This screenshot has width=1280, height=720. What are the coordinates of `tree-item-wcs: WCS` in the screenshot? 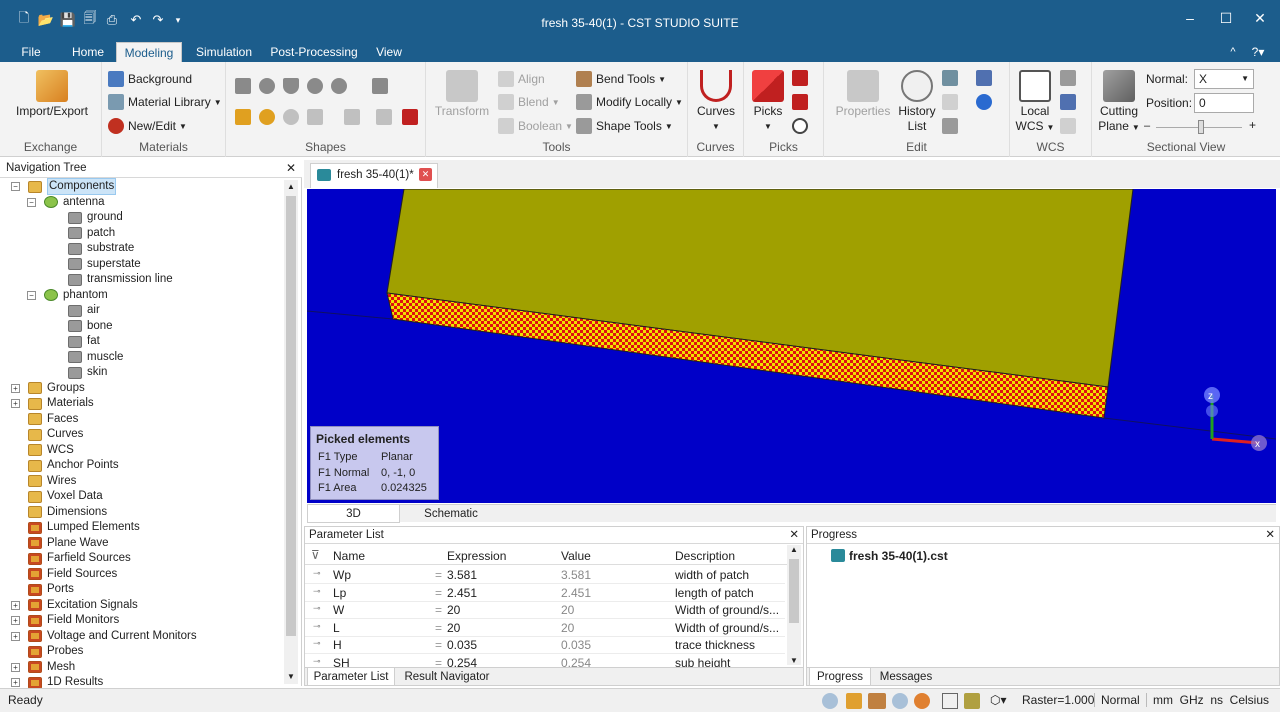 It's located at (51, 450).